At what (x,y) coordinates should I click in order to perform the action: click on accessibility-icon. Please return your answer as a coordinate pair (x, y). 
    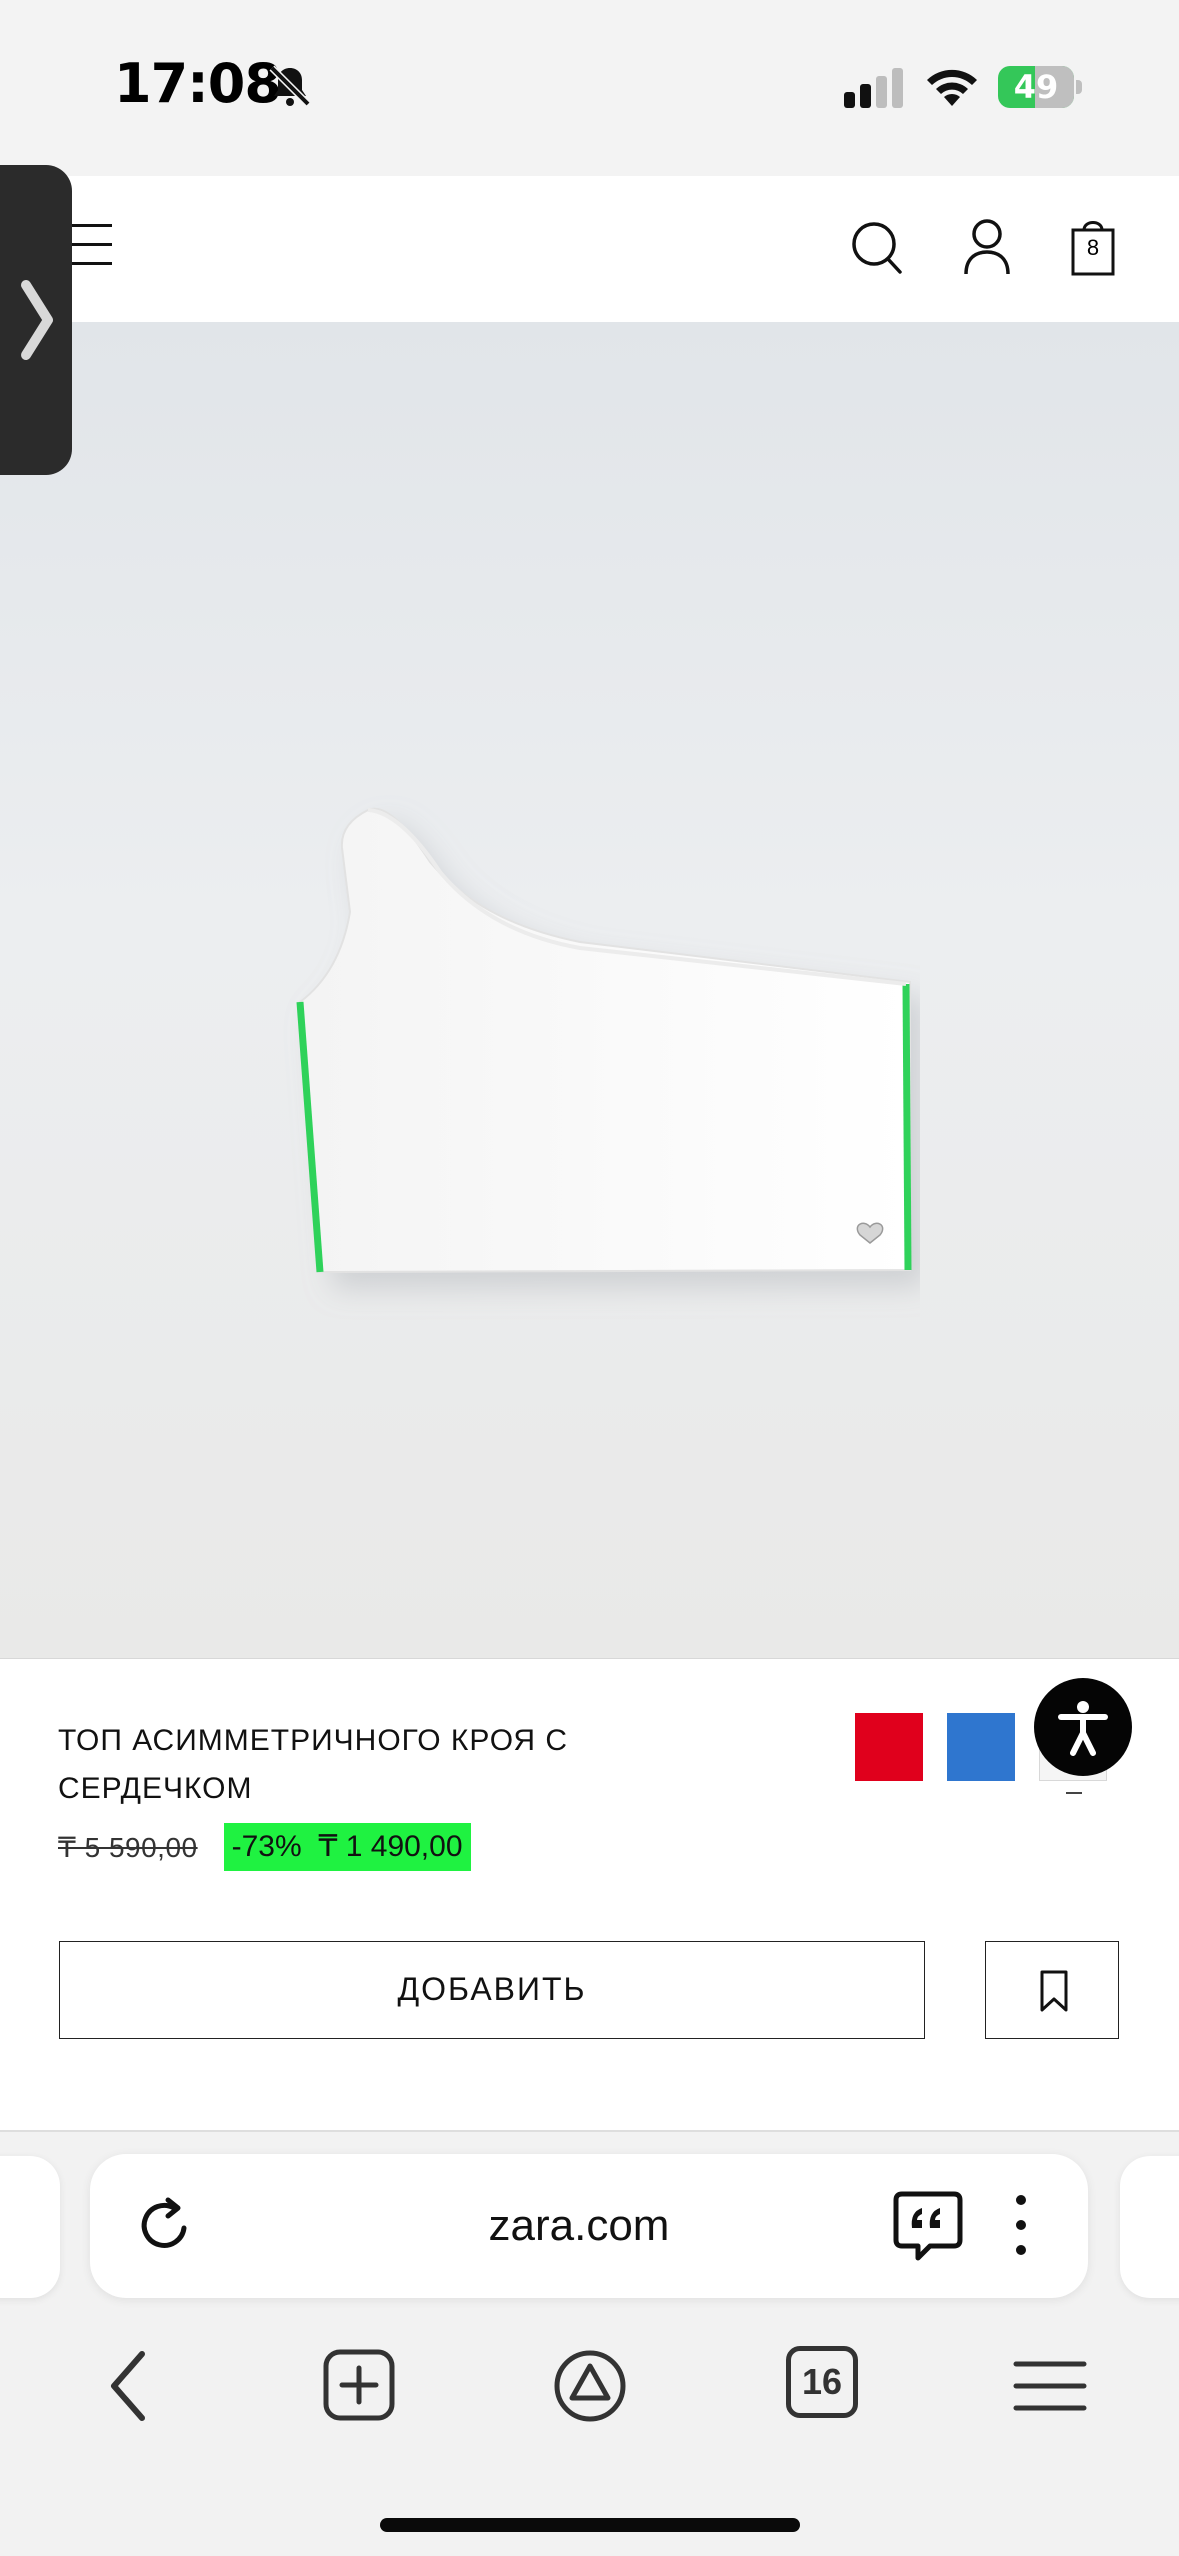
    Looking at the image, I should click on (1083, 1728).